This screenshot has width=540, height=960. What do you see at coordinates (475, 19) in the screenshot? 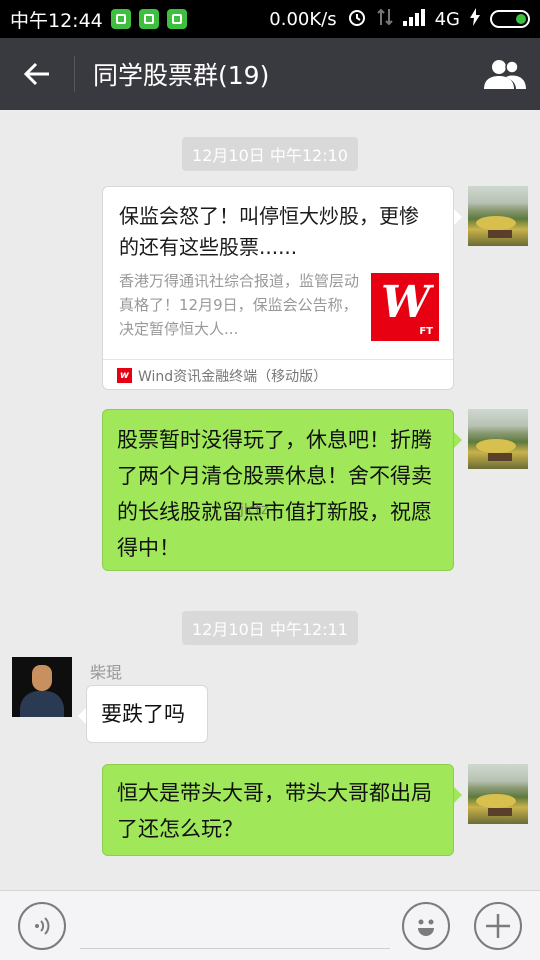
I see `charging-icon` at bounding box center [475, 19].